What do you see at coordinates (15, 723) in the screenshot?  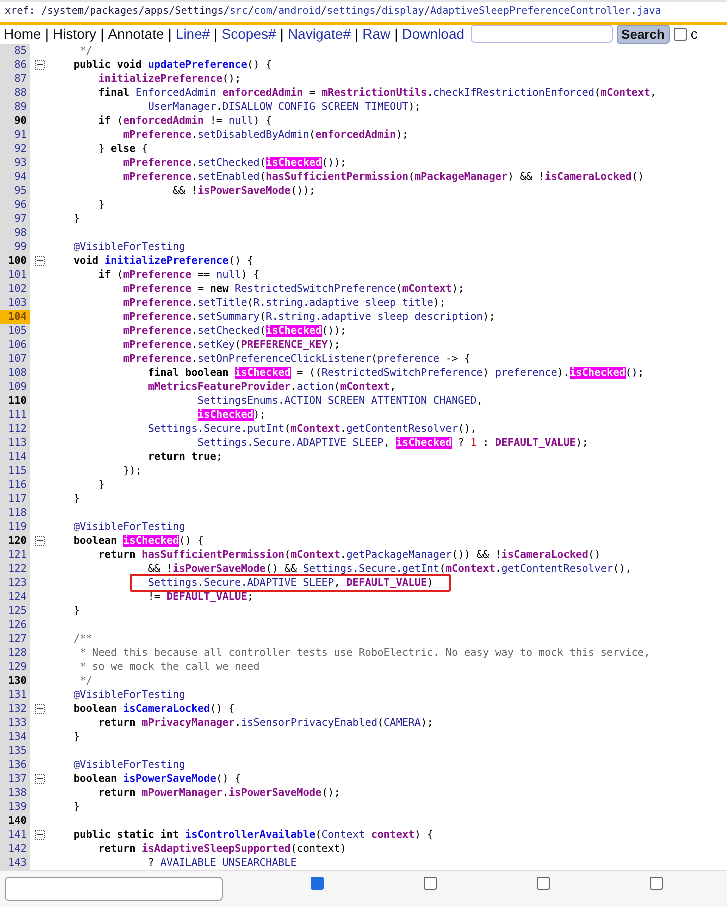 I see `line-number: 133` at bounding box center [15, 723].